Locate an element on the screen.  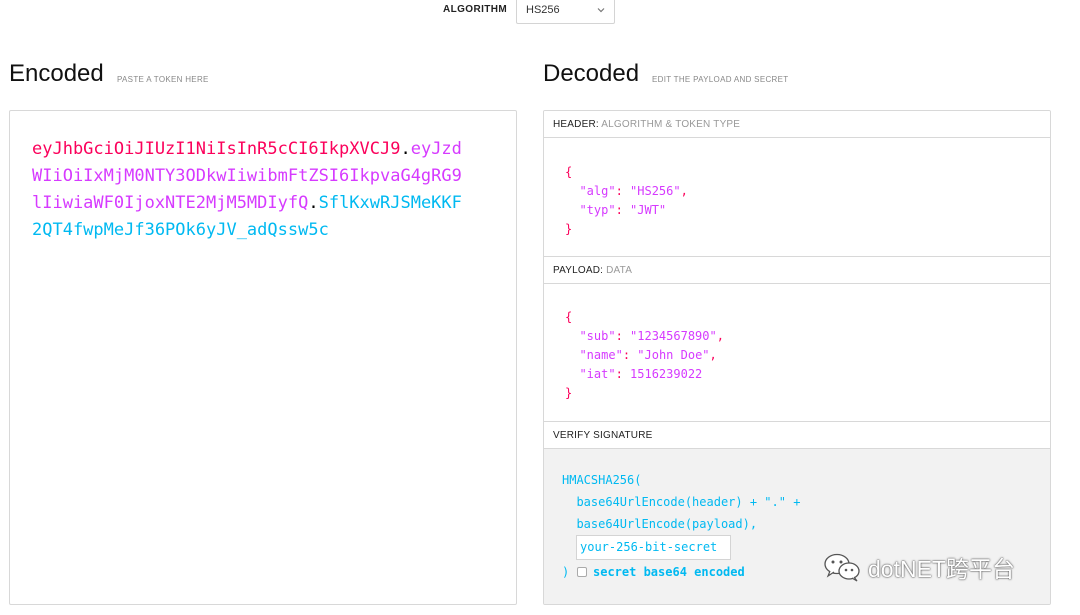
watermark: dotNET跨平台 is located at coordinates (918, 567).